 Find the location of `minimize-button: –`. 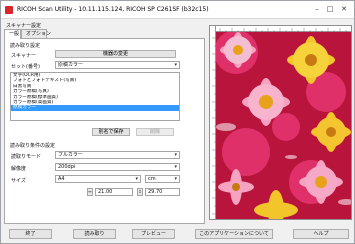

minimize-button: – is located at coordinates (317, 9).